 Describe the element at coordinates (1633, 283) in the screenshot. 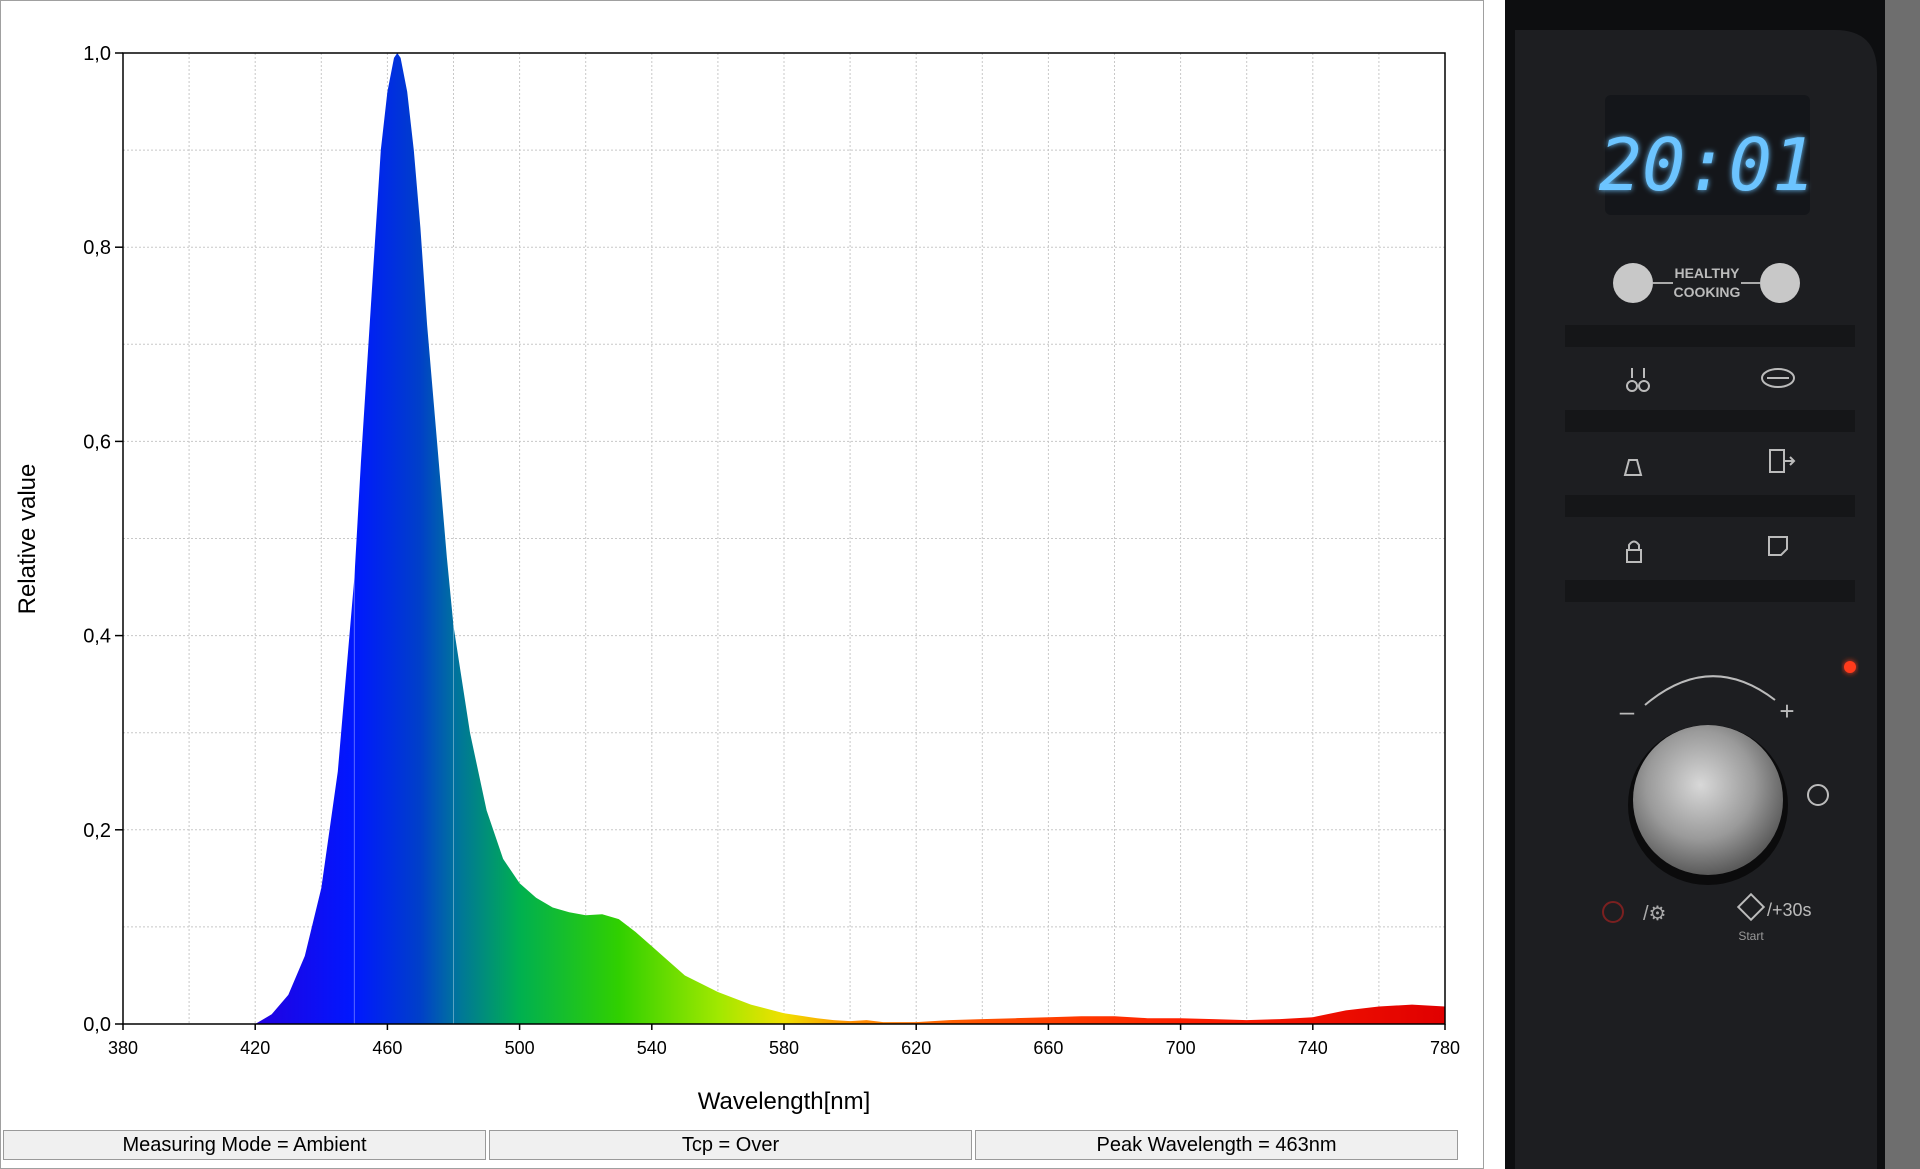

I see `healthy-cooking-left-icon` at that location.